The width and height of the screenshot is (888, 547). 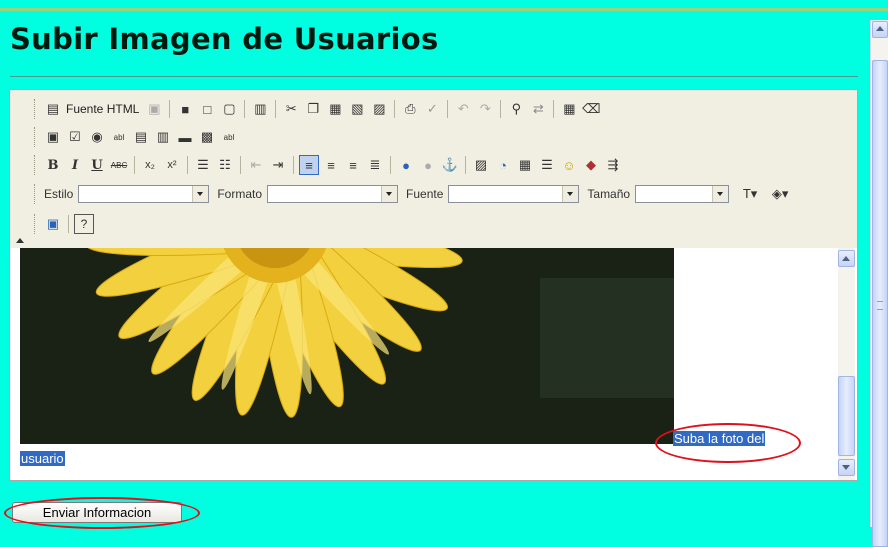 What do you see at coordinates (42, 458) in the screenshot?
I see `selected-text-line-2: usuario` at bounding box center [42, 458].